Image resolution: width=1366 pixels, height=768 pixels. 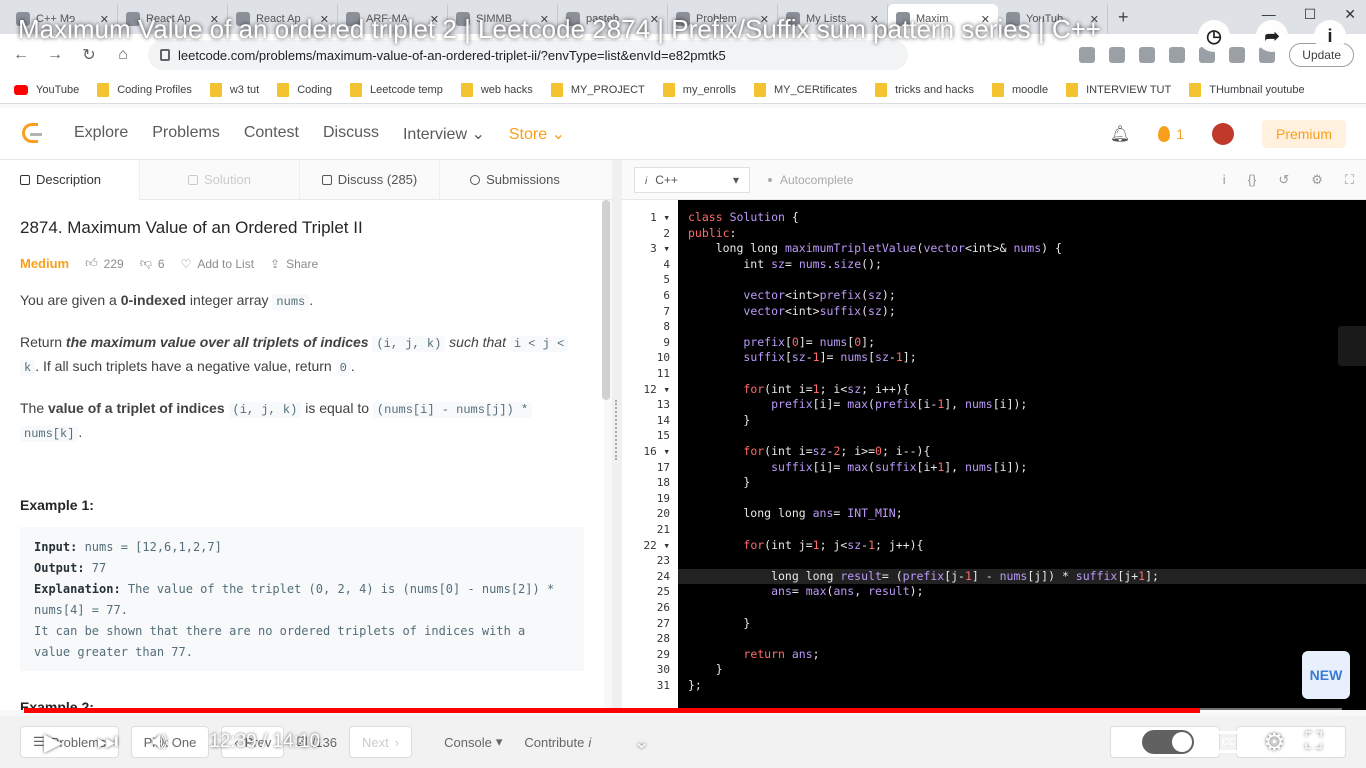 What do you see at coordinates (1123, 20) in the screenshot?
I see `new-tab-icon: +` at bounding box center [1123, 20].